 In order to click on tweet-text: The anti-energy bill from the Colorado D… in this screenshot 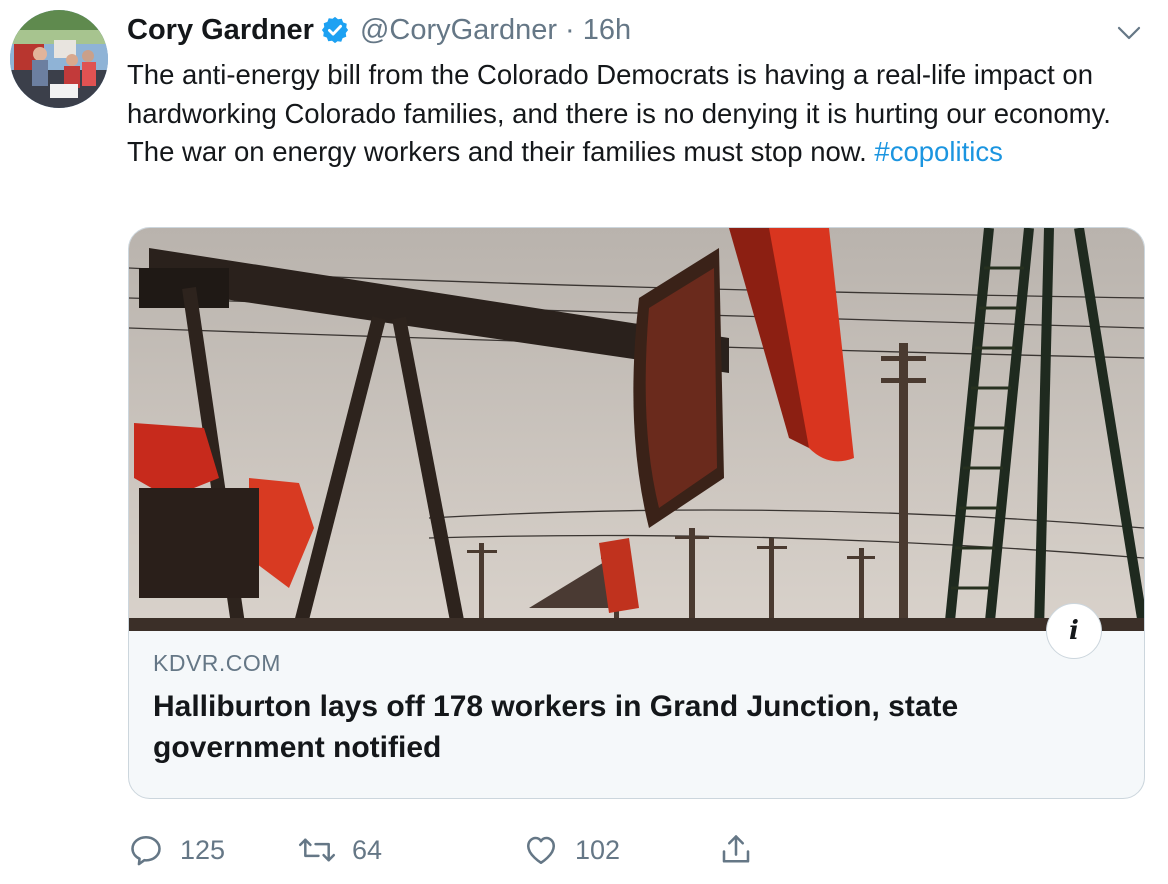, I will do `click(632, 114)`.